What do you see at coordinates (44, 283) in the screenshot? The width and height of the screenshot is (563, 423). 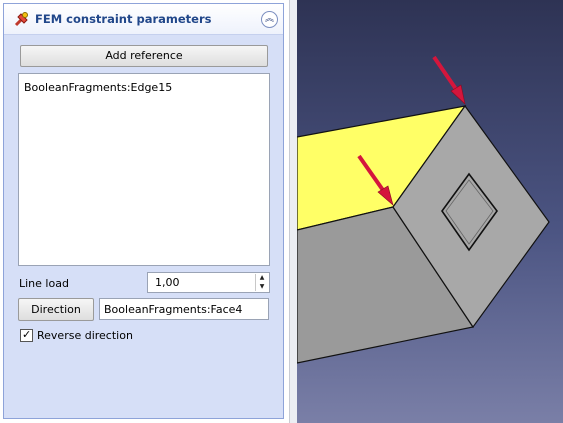 I see `line-load-label: Line load` at bounding box center [44, 283].